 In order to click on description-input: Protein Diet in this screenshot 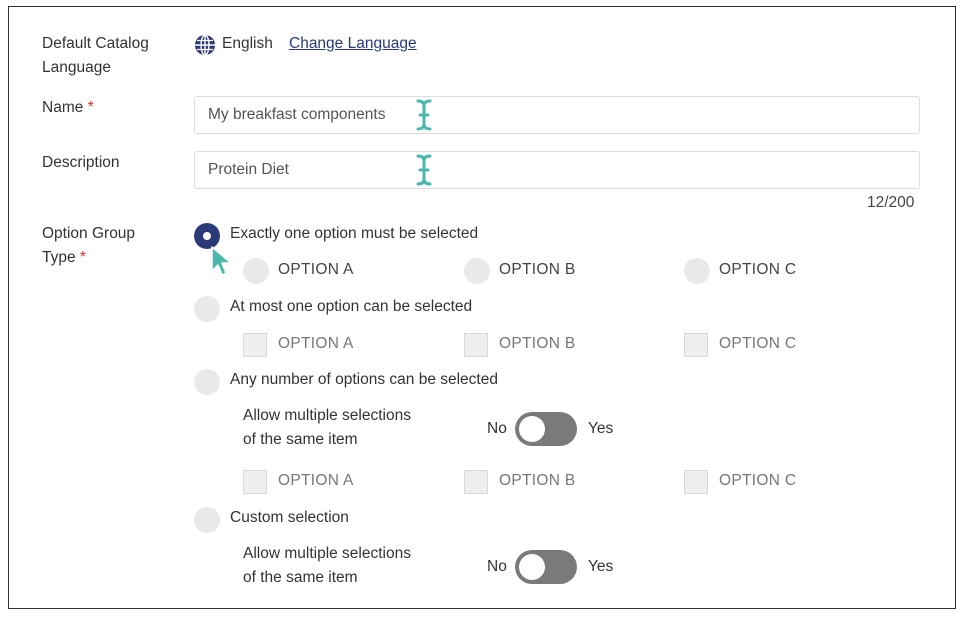, I will do `click(557, 170)`.